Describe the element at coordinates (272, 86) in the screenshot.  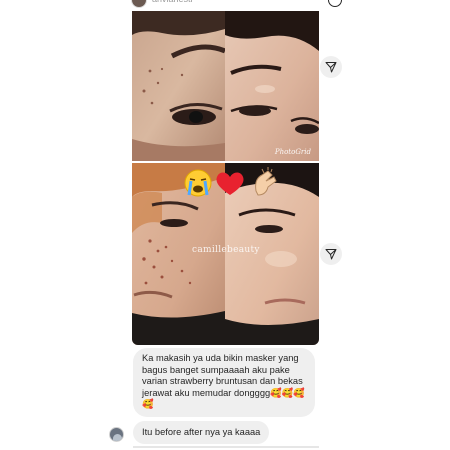
I see `photo-1-right-face: PhotoGrid` at that location.